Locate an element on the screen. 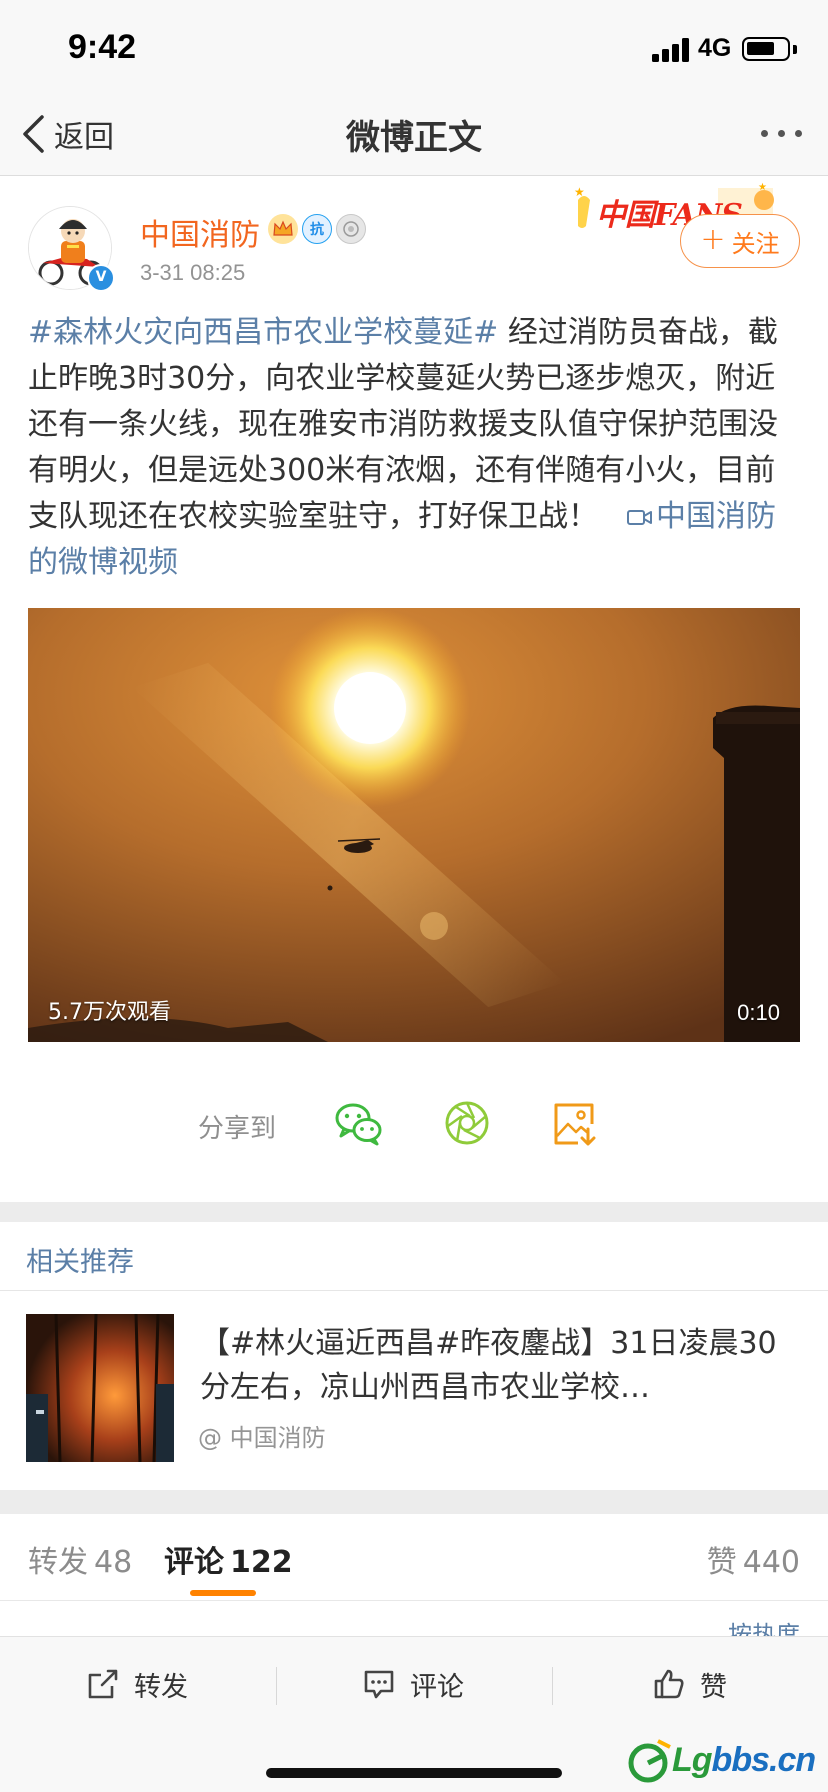 Image resolution: width=828 pixels, height=1792 pixels. like-label: 赞 is located at coordinates (713, 1687).